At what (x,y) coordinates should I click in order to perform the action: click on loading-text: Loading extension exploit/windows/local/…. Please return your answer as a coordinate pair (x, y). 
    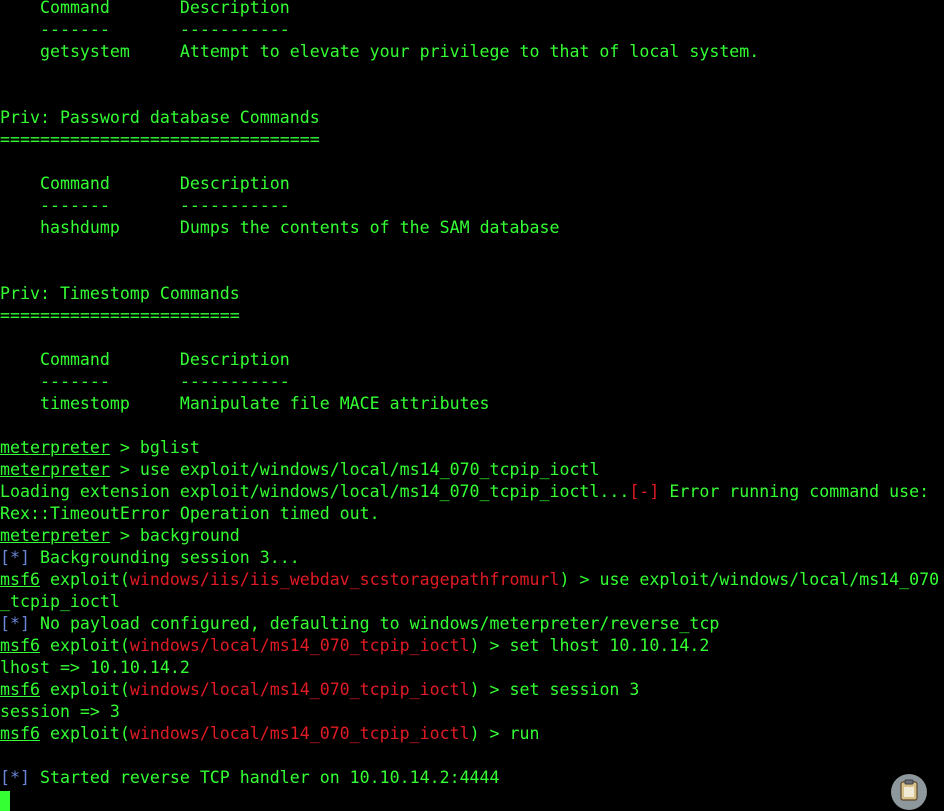
    Looking at the image, I should click on (315, 491).